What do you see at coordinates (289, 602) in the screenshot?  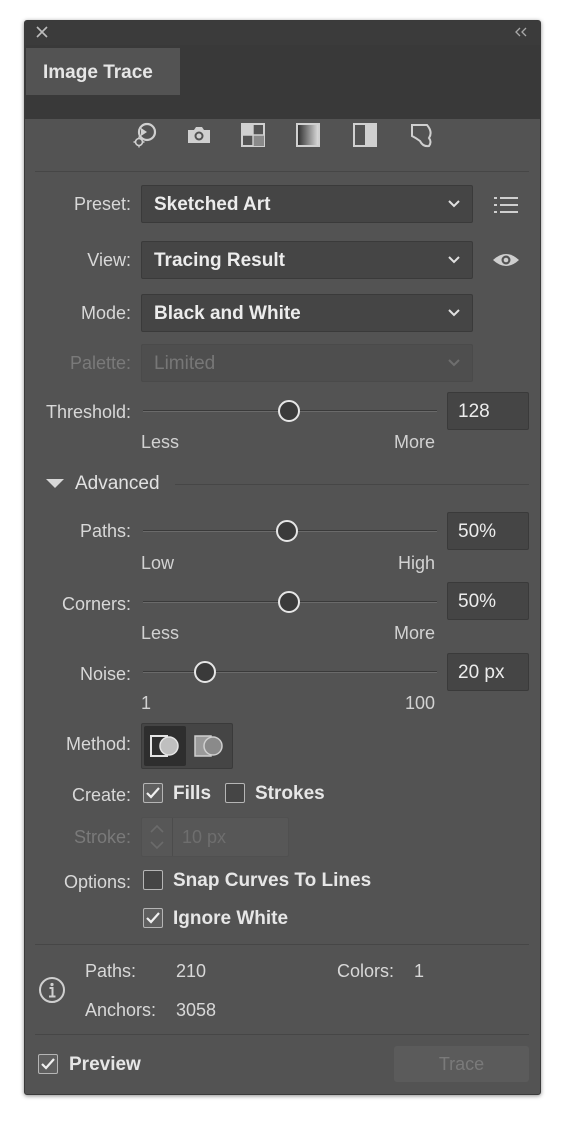 I see `corners-slider-handle` at bounding box center [289, 602].